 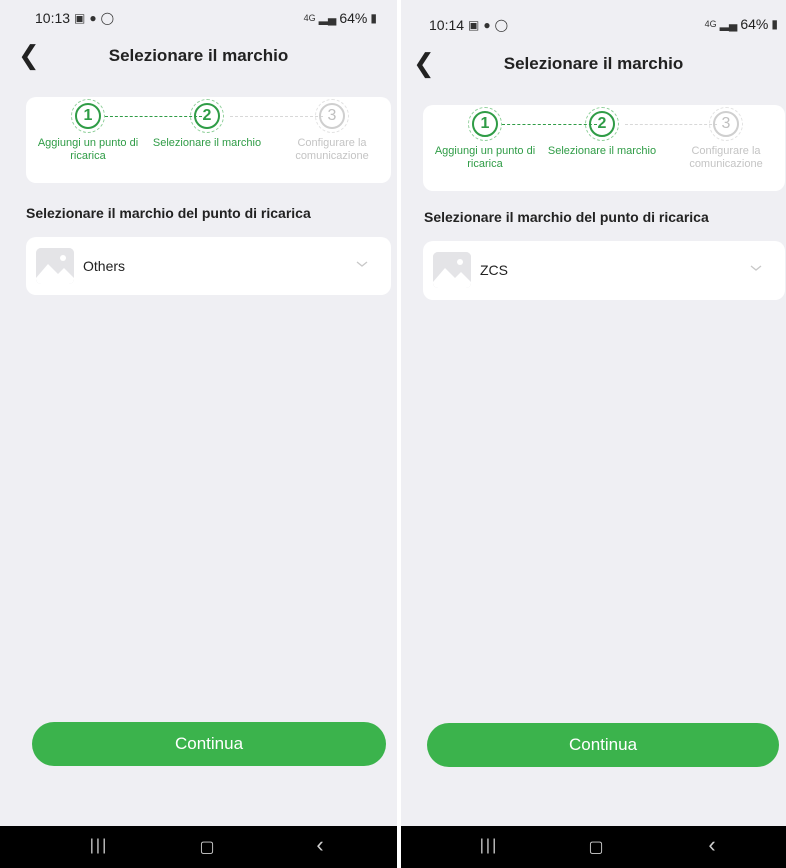 I want to click on status-time: 10:14, so click(x=447, y=25).